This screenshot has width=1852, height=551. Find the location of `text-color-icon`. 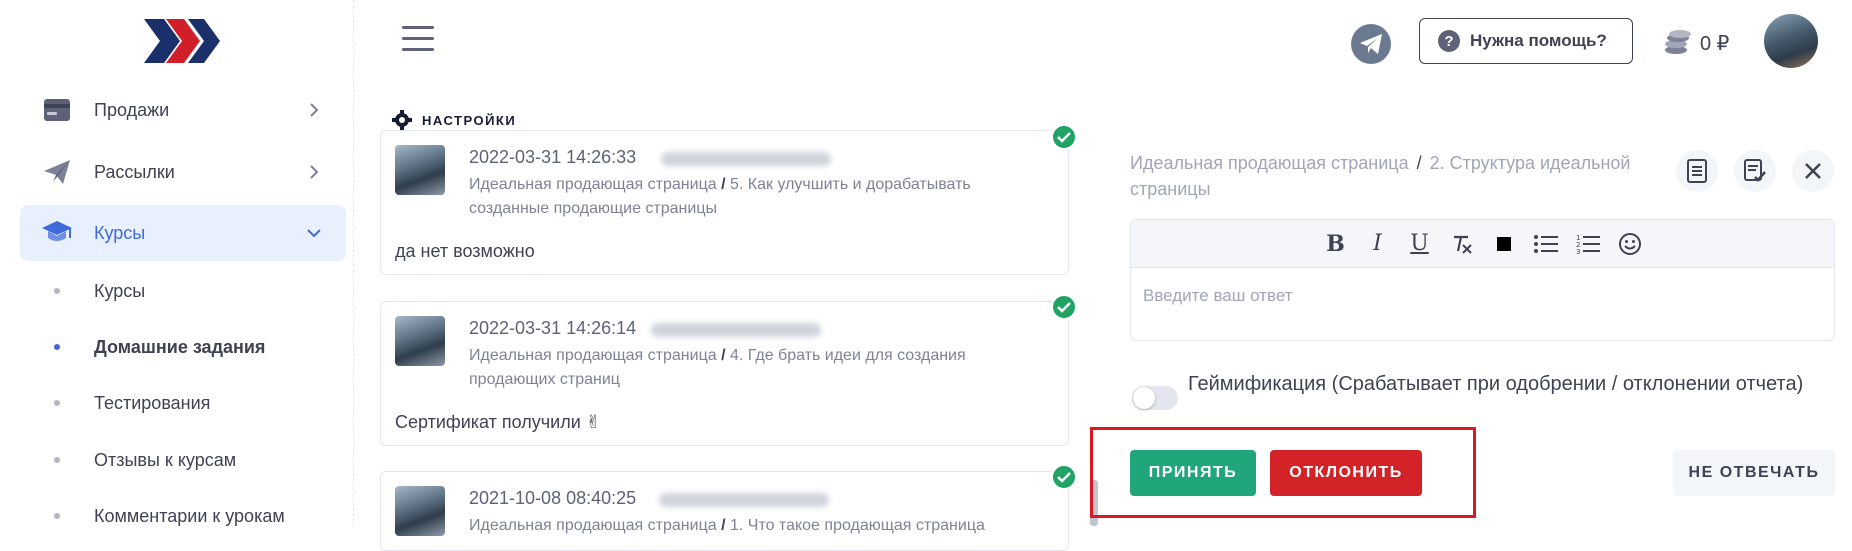

text-color-icon is located at coordinates (1504, 244).